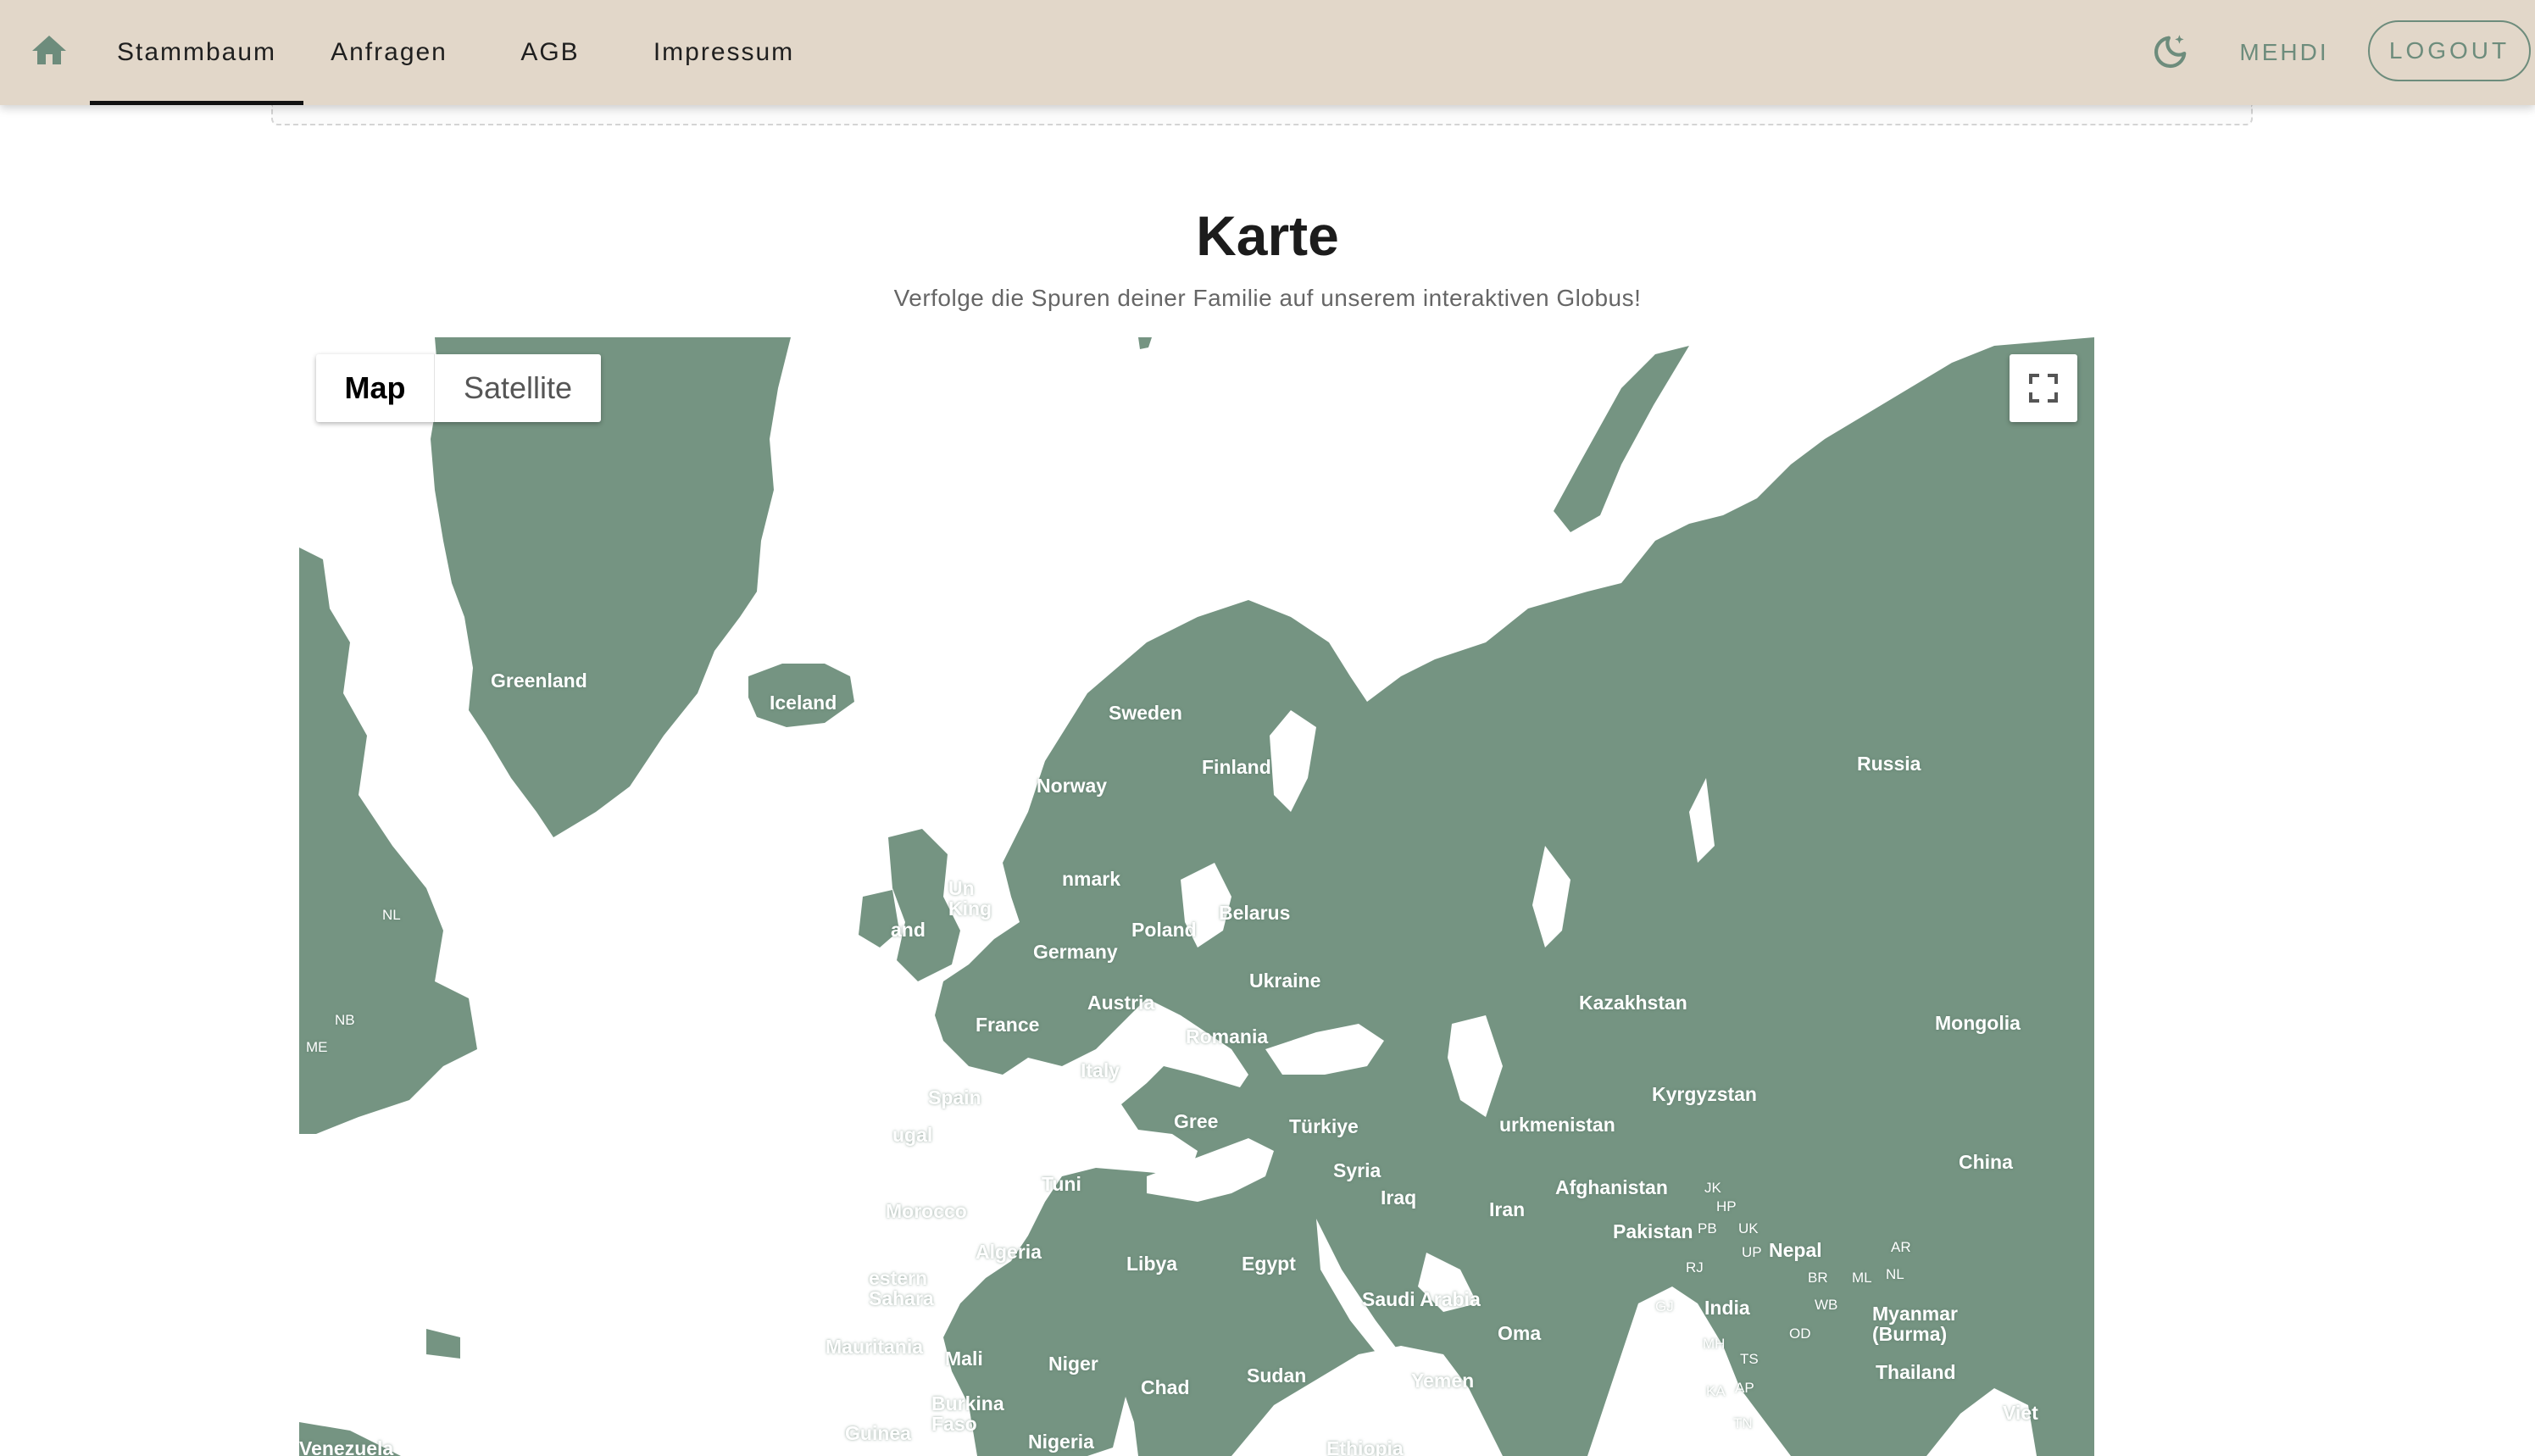  Describe the element at coordinates (539, 681) in the screenshot. I see `map-label: Greenland` at that location.